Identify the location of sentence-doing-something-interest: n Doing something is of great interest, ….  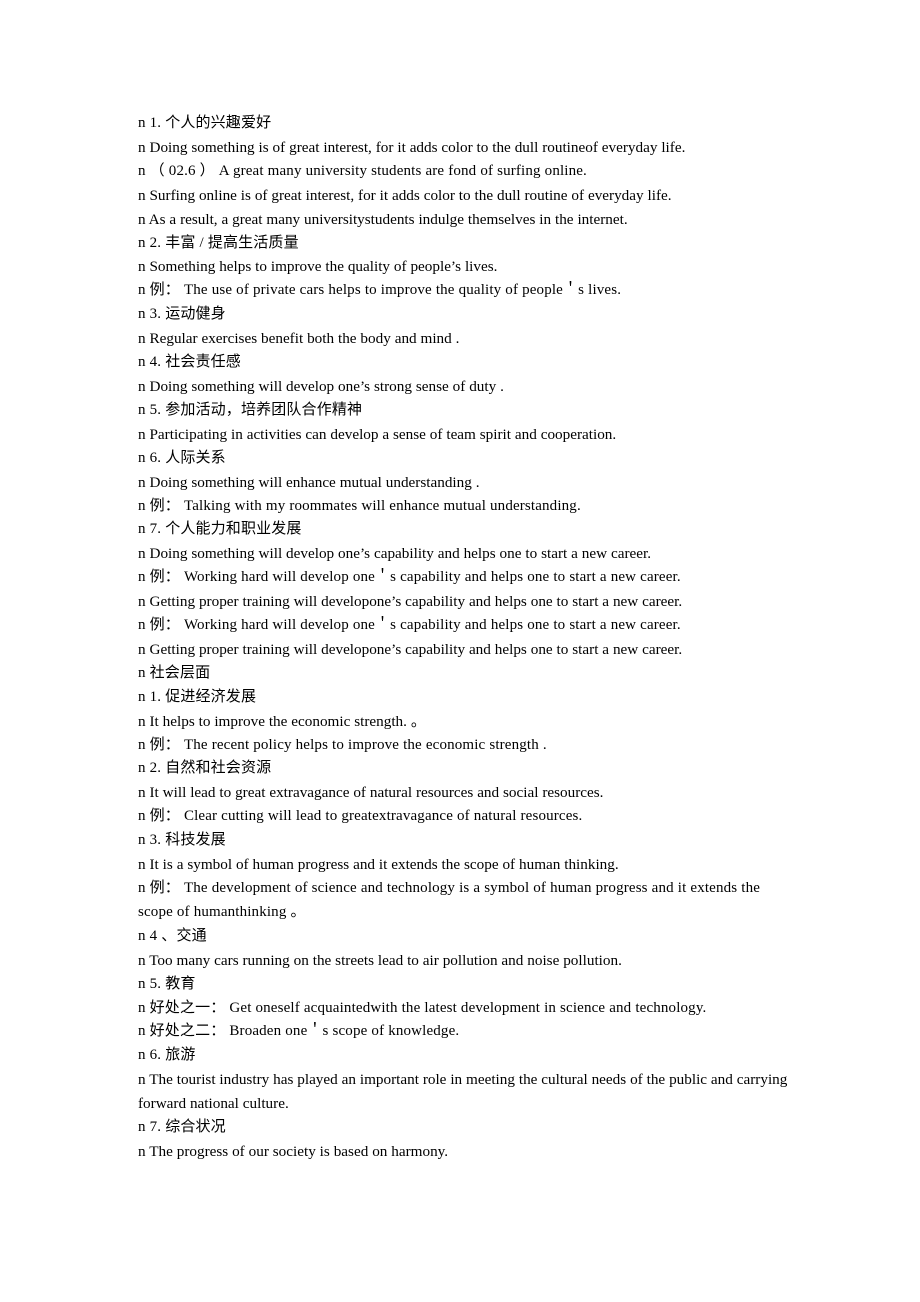
(412, 147).